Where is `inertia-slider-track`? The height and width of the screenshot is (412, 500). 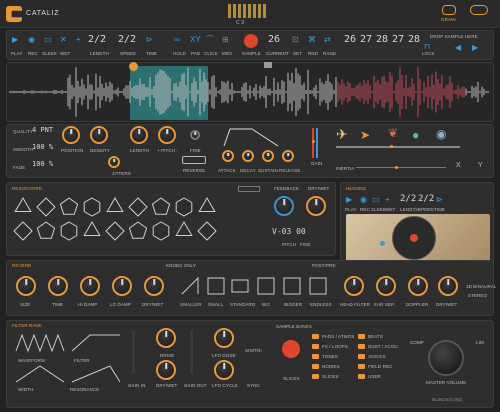
inertia-slider-track is located at coordinates (401, 167).